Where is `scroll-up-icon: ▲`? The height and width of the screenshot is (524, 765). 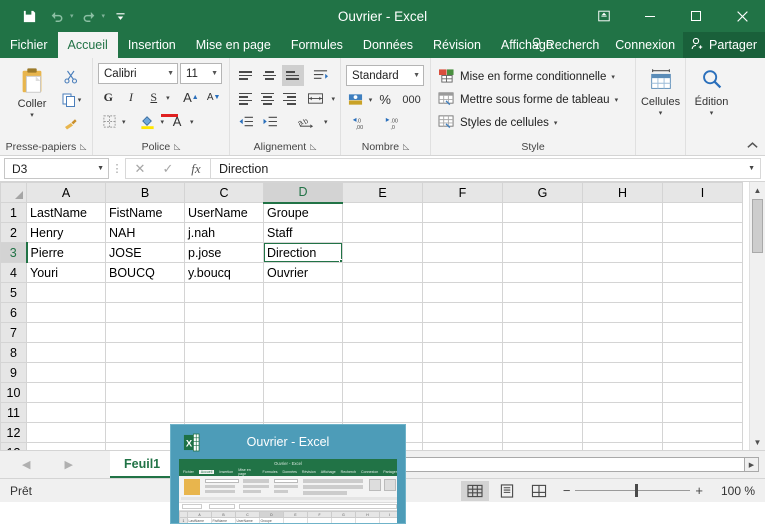
scroll-up-icon: ▲ is located at coordinates (757, 190).